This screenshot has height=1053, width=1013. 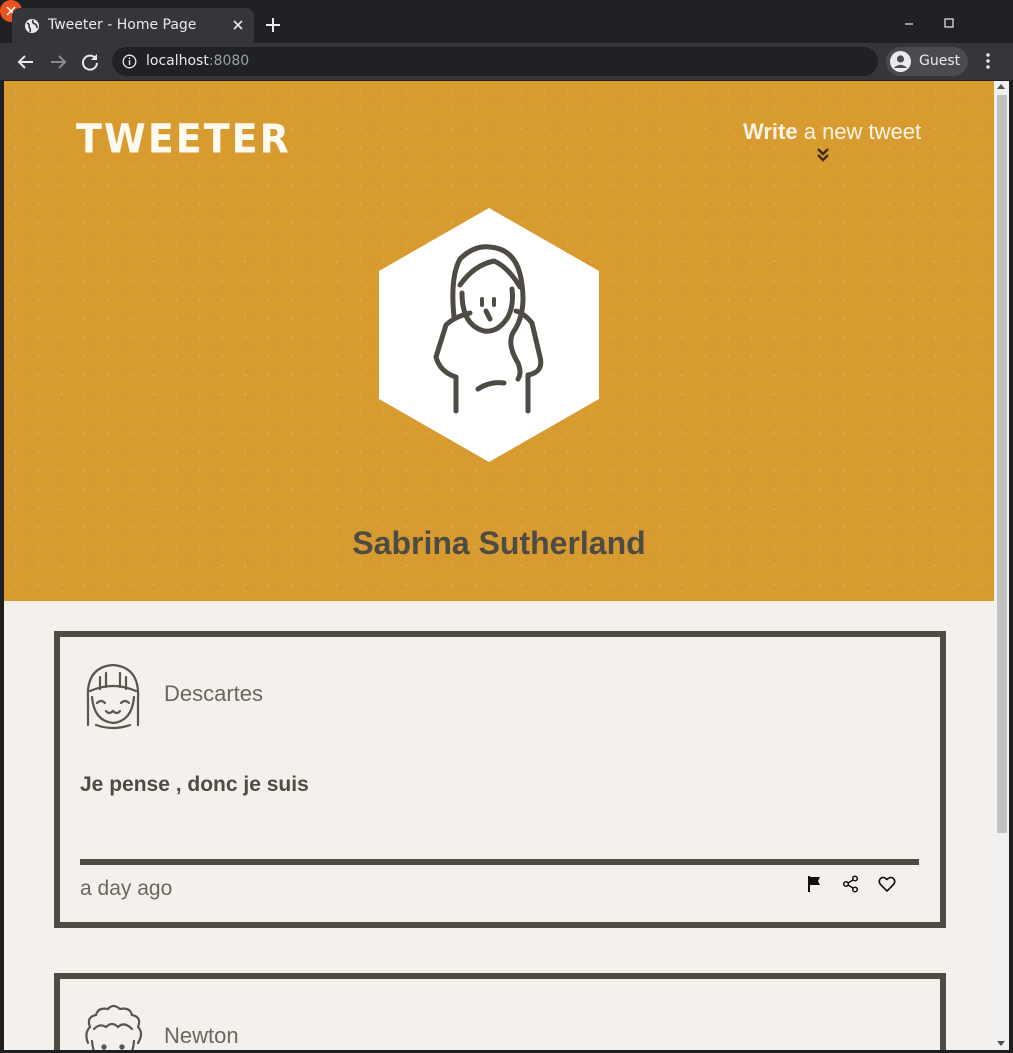 What do you see at coordinates (1001, 1043) in the screenshot?
I see `scroll-down-arrow-icon` at bounding box center [1001, 1043].